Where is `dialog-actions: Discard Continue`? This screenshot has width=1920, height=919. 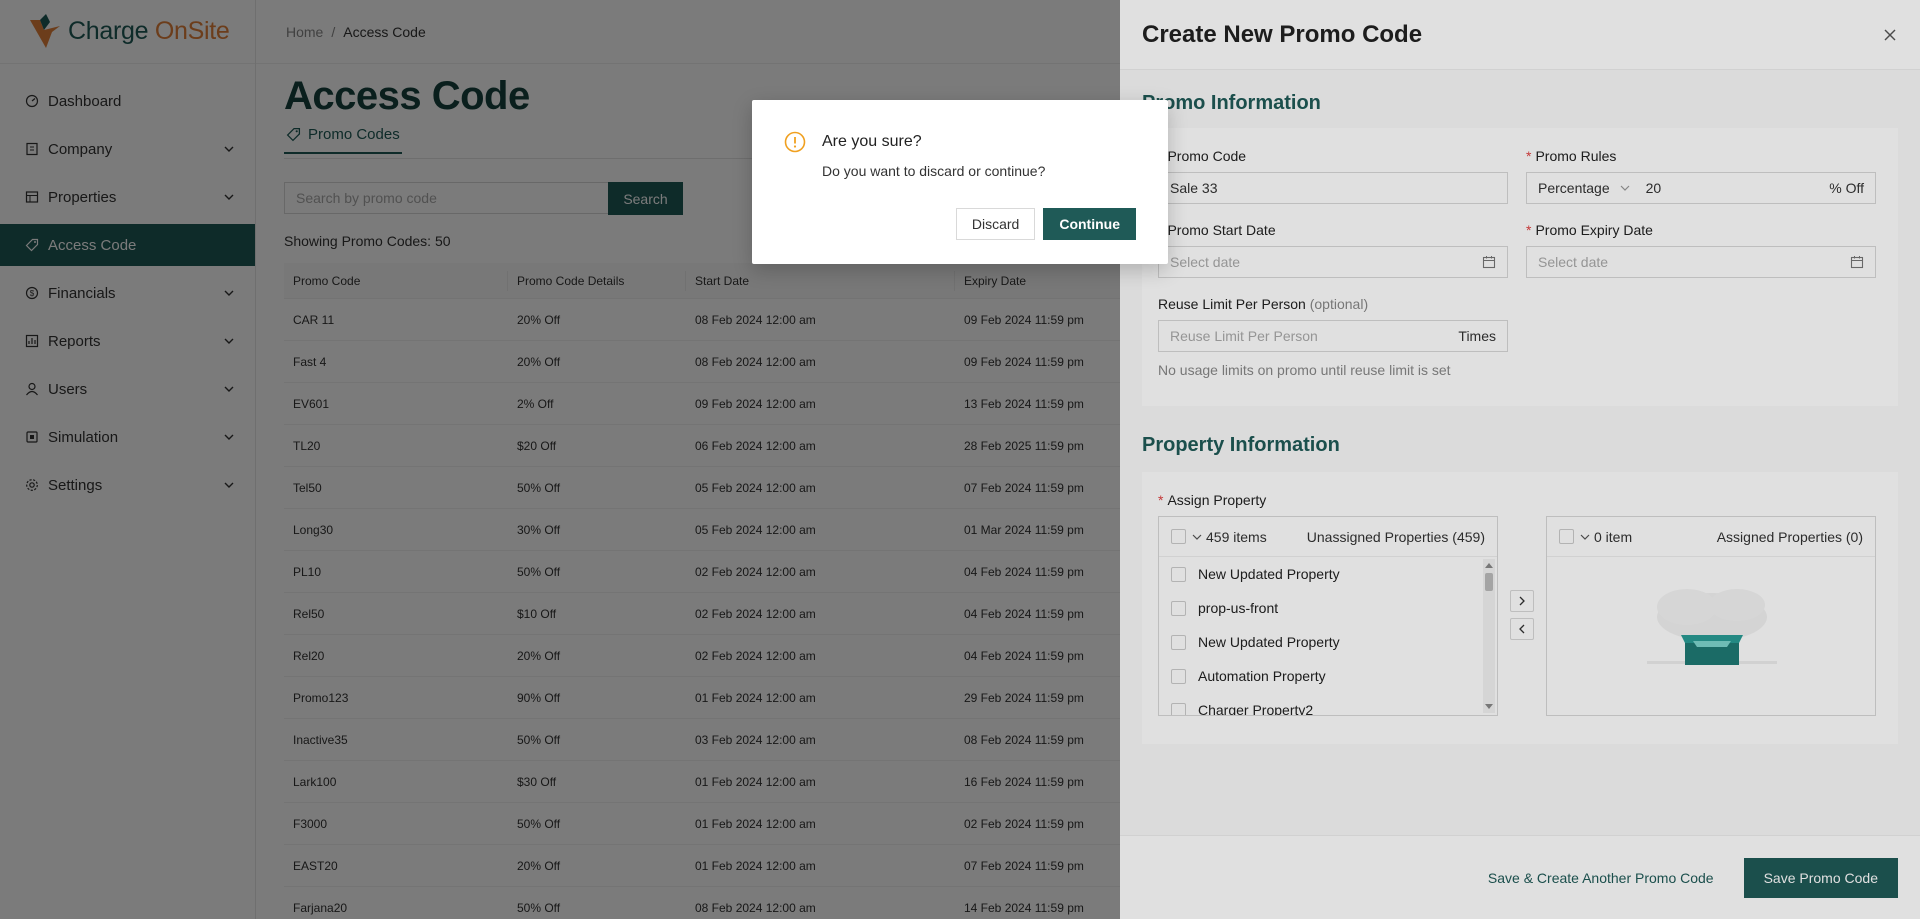 dialog-actions: Discard Continue is located at coordinates (1045, 224).